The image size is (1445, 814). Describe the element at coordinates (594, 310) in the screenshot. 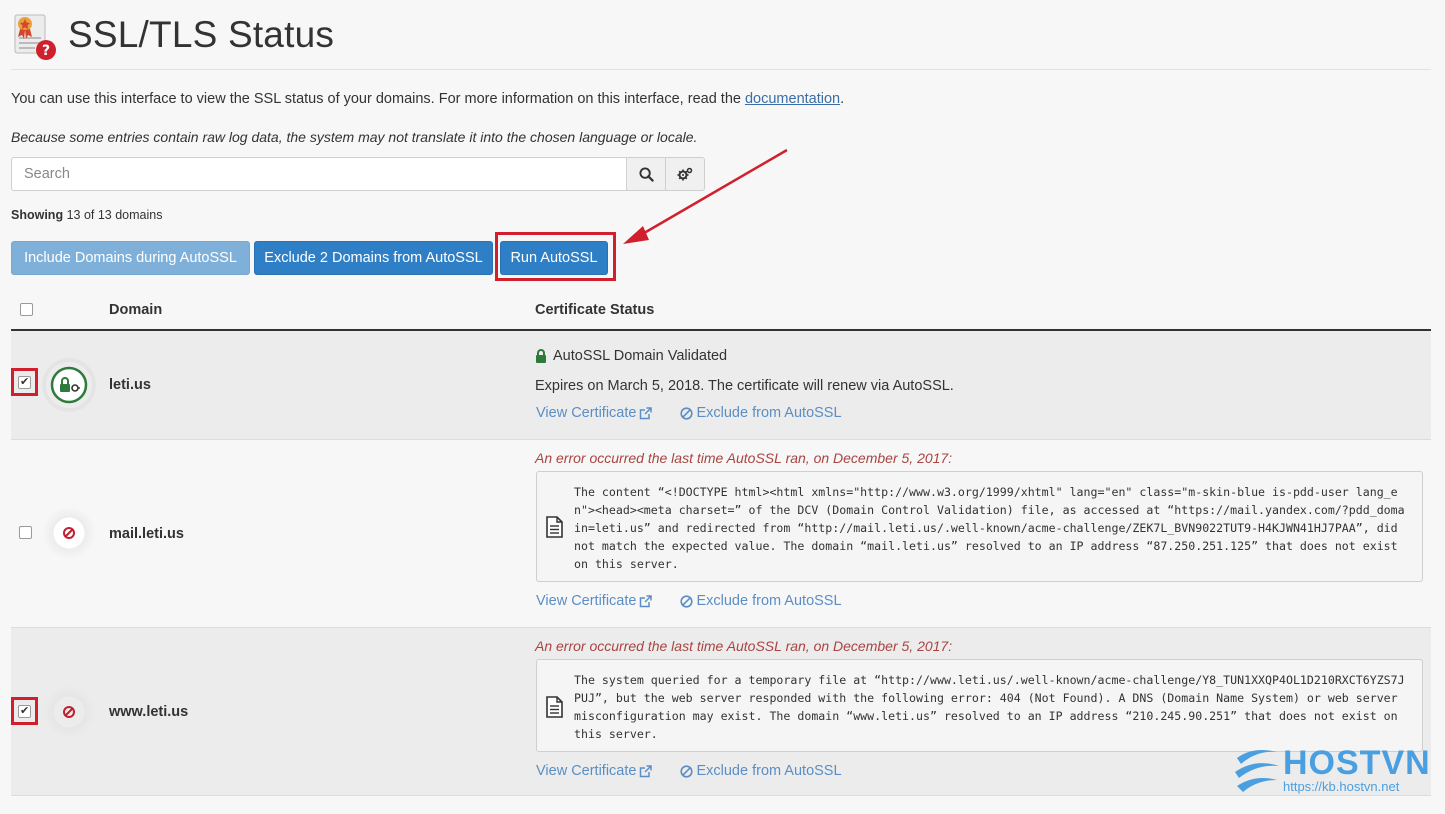

I see `column-header-certificate-status: Certificate Status` at that location.